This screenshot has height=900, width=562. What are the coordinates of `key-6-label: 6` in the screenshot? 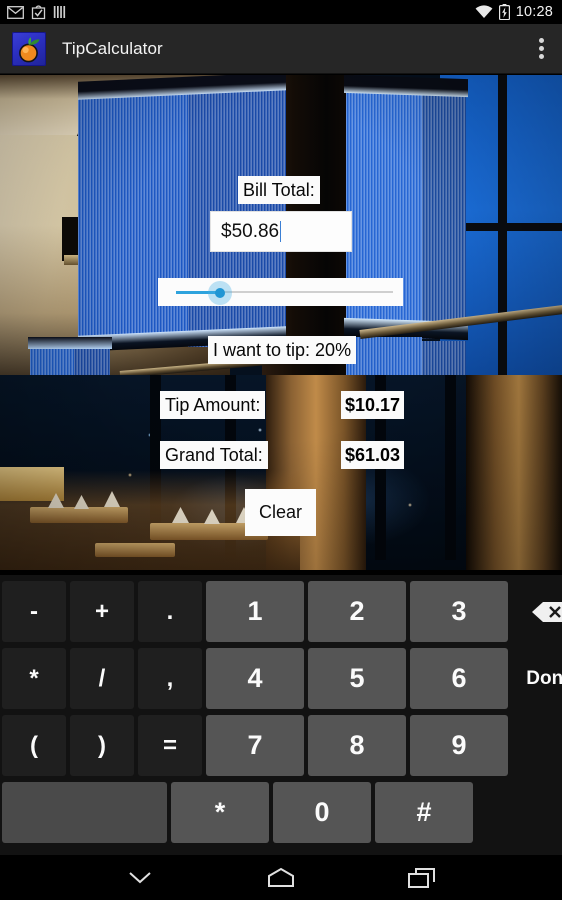 It's located at (459, 678).